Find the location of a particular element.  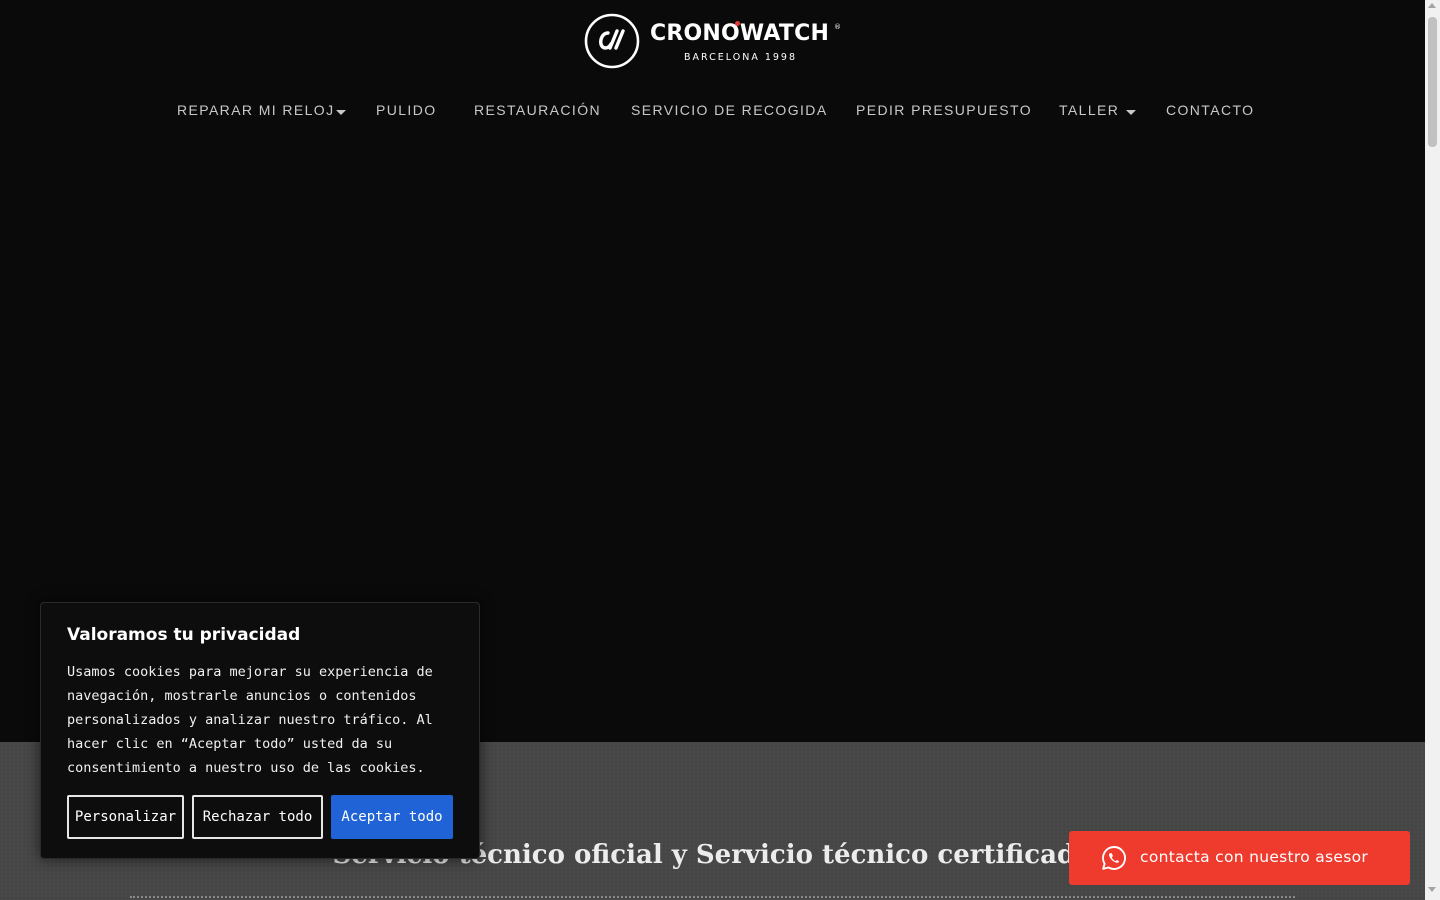

nav-item-servicio-de-recogida: SERVICIO DE RECOGIDA is located at coordinates (729, 110).